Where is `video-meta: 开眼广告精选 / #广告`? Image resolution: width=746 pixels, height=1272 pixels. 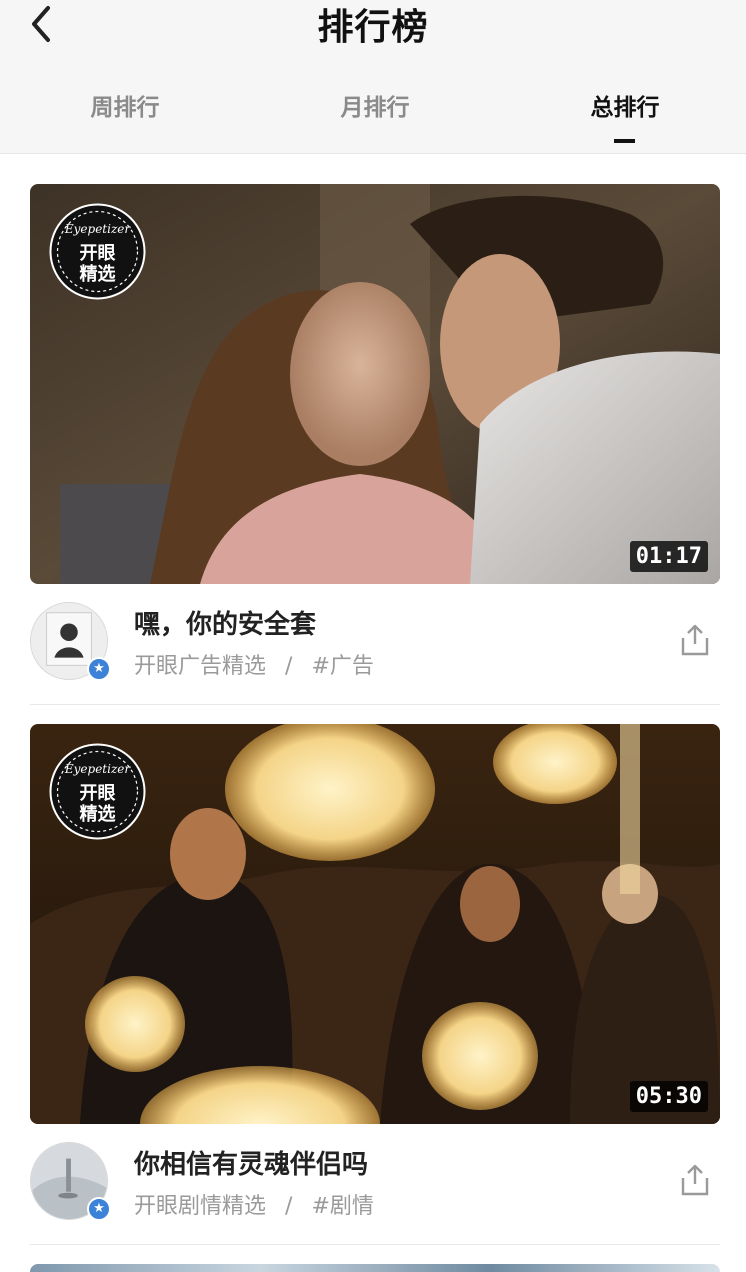 video-meta: 开眼广告精选 / #广告 is located at coordinates (254, 664).